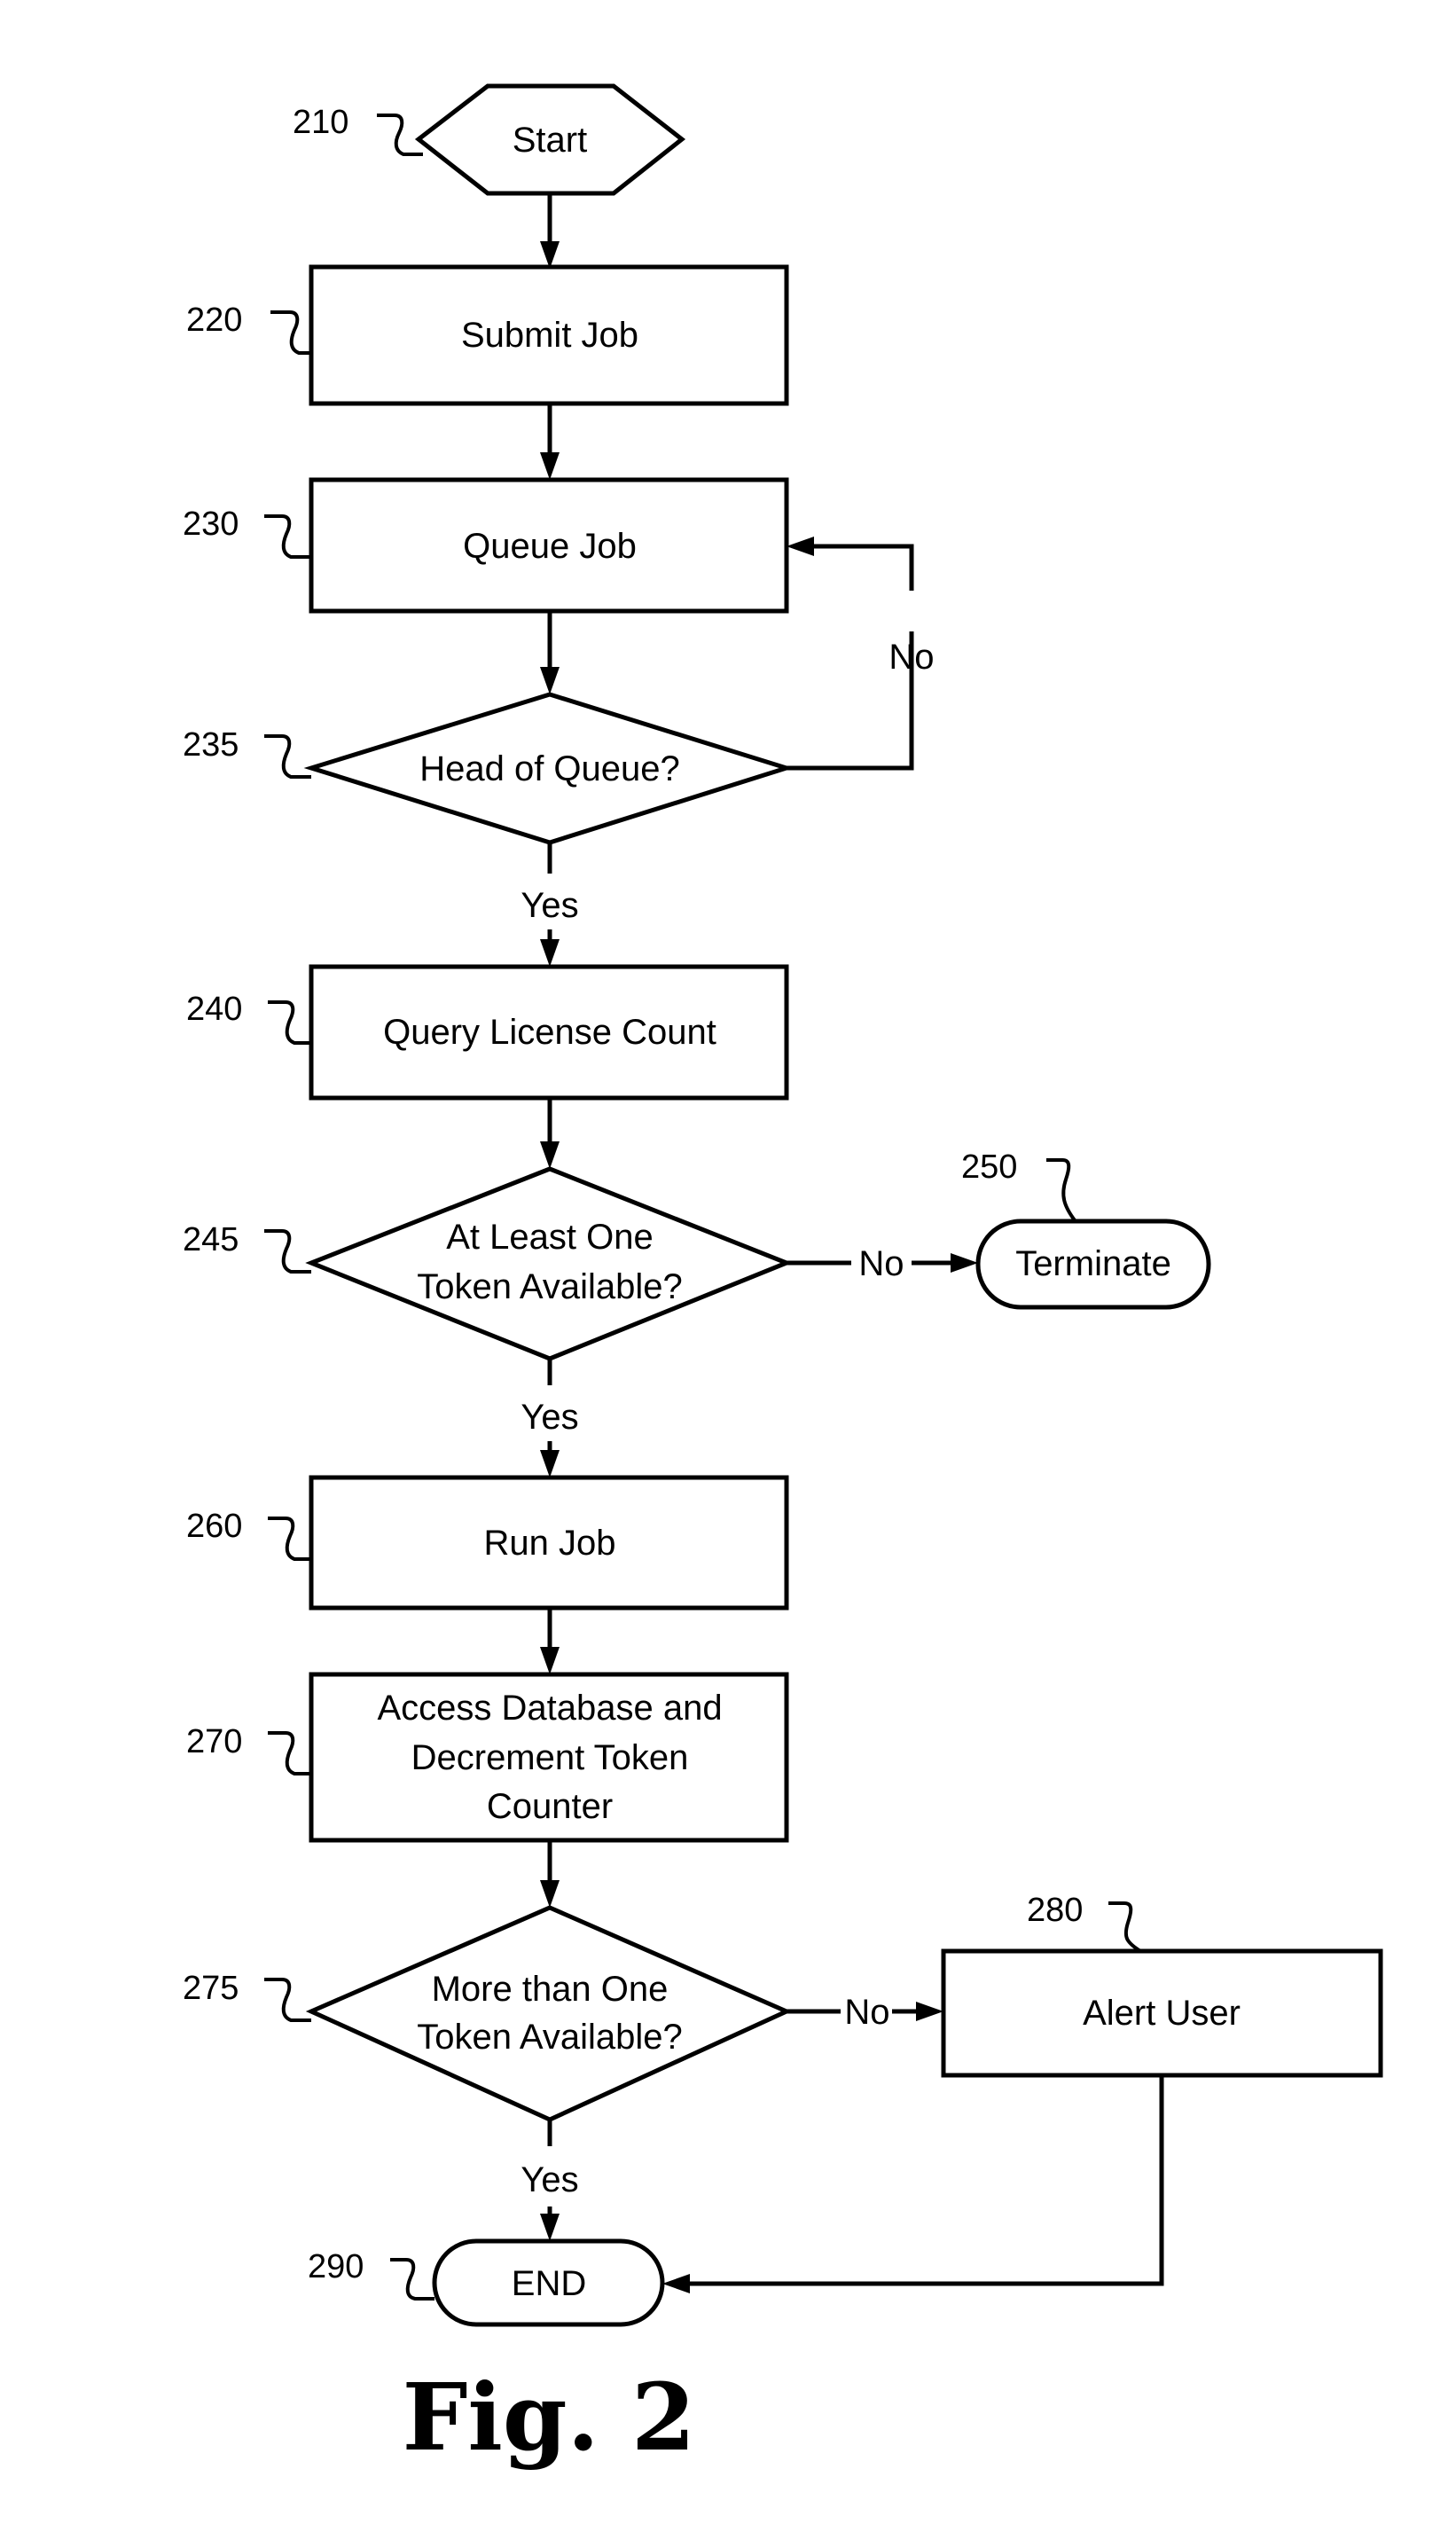 The image size is (1456, 2524). I want to click on node-label: Queue Job, so click(550, 546).